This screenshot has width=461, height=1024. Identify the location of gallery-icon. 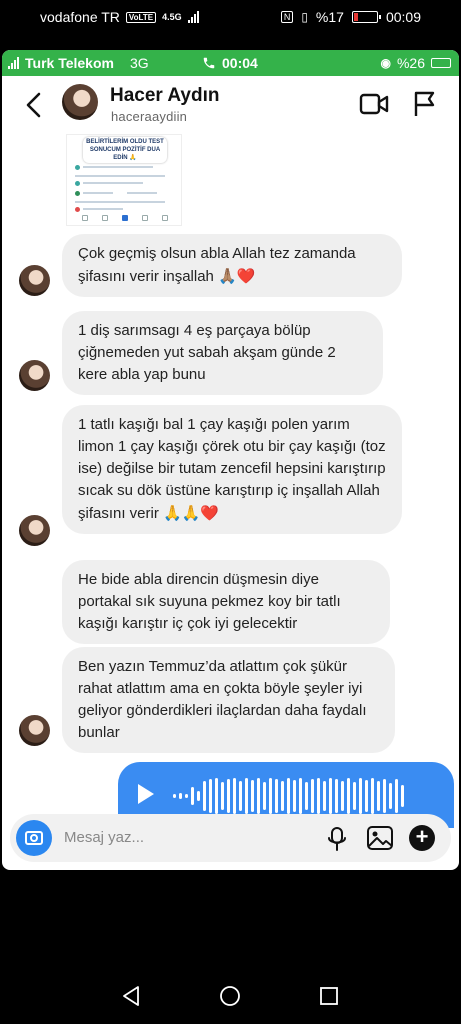
(380, 838).